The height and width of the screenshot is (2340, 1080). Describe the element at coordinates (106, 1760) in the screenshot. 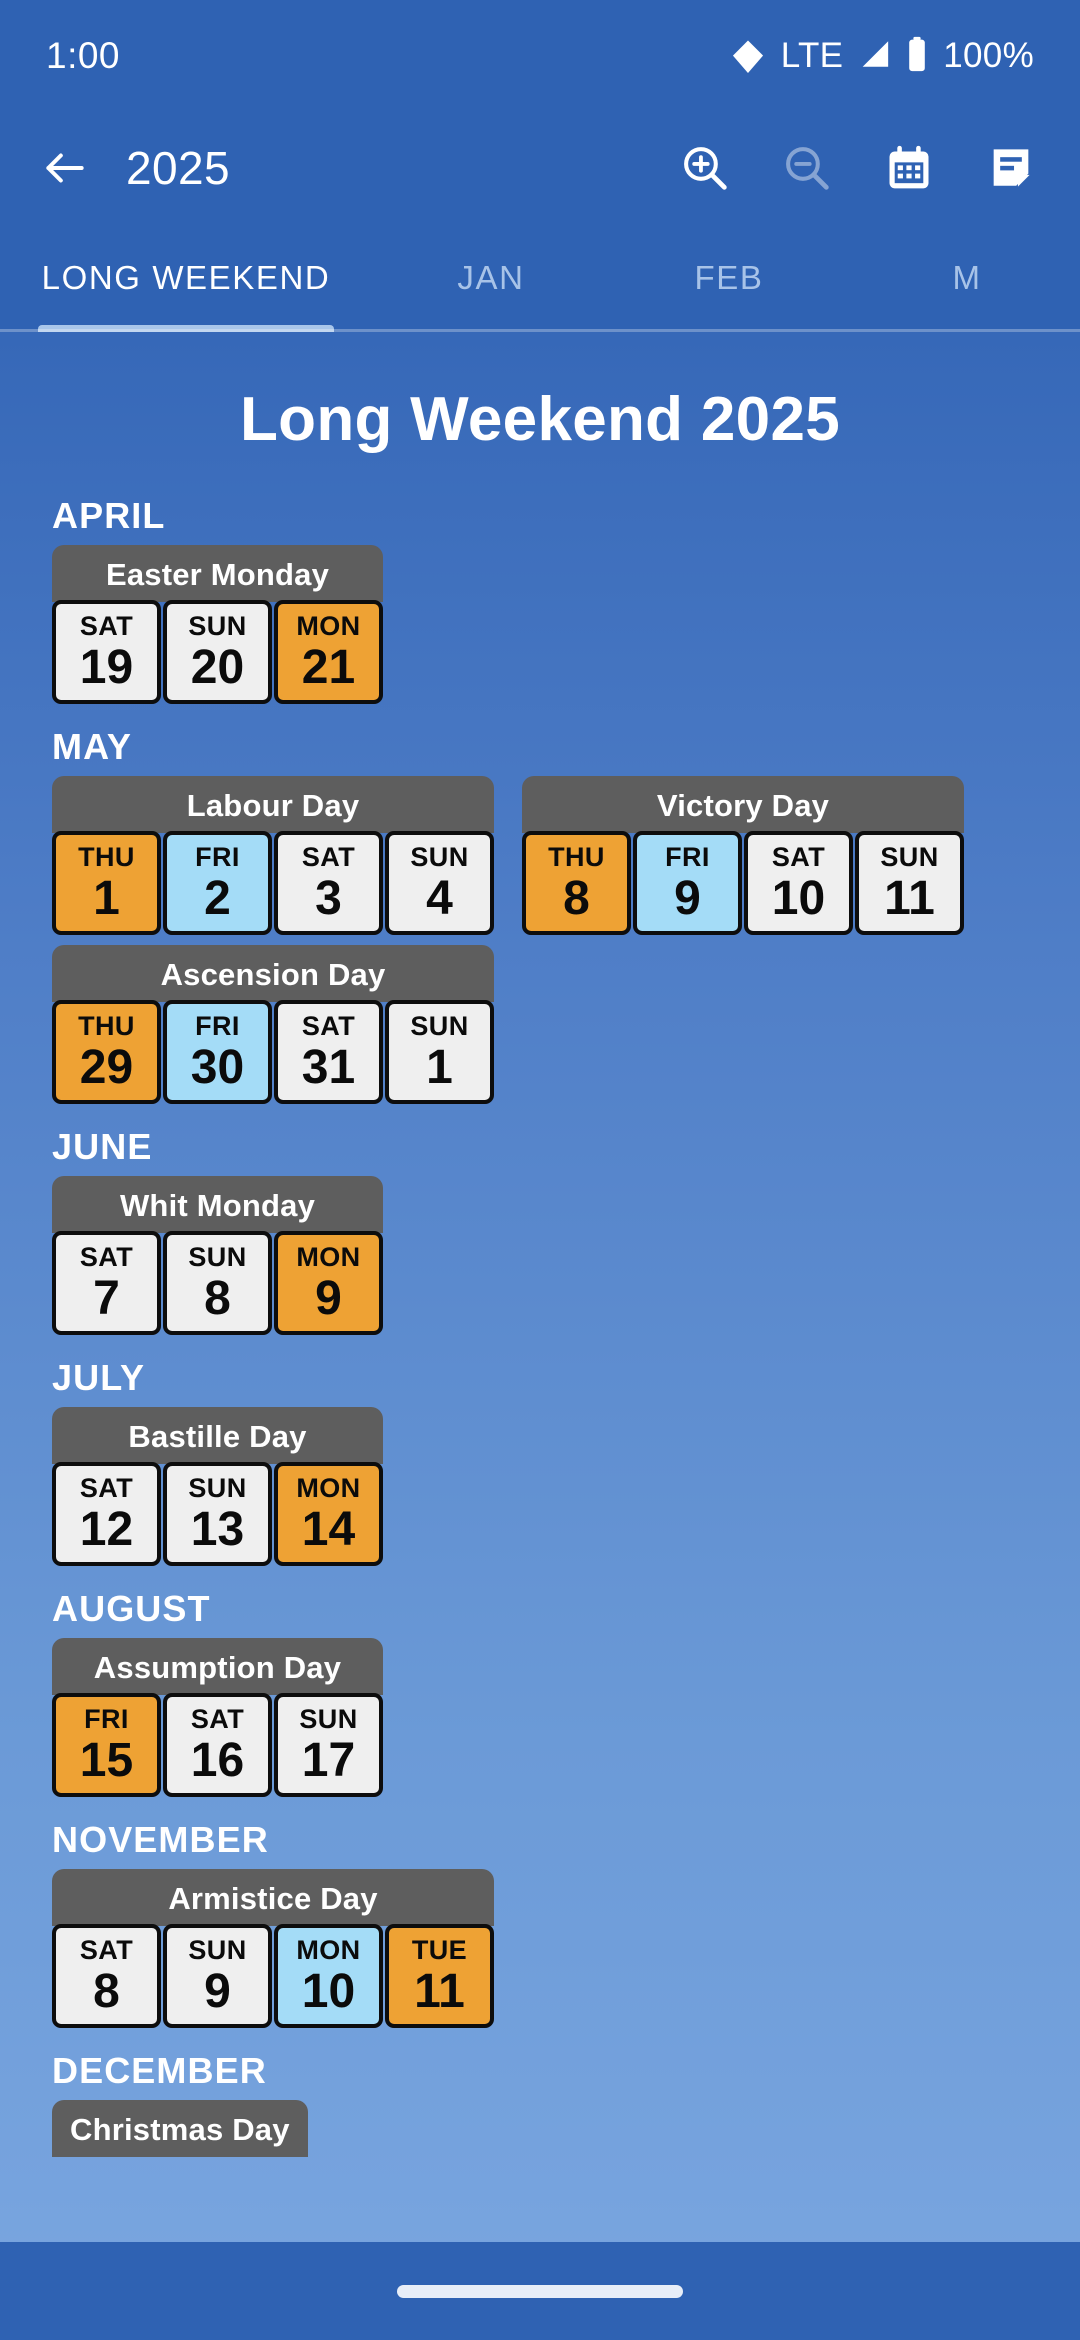

I see `day-number-label: 15` at that location.